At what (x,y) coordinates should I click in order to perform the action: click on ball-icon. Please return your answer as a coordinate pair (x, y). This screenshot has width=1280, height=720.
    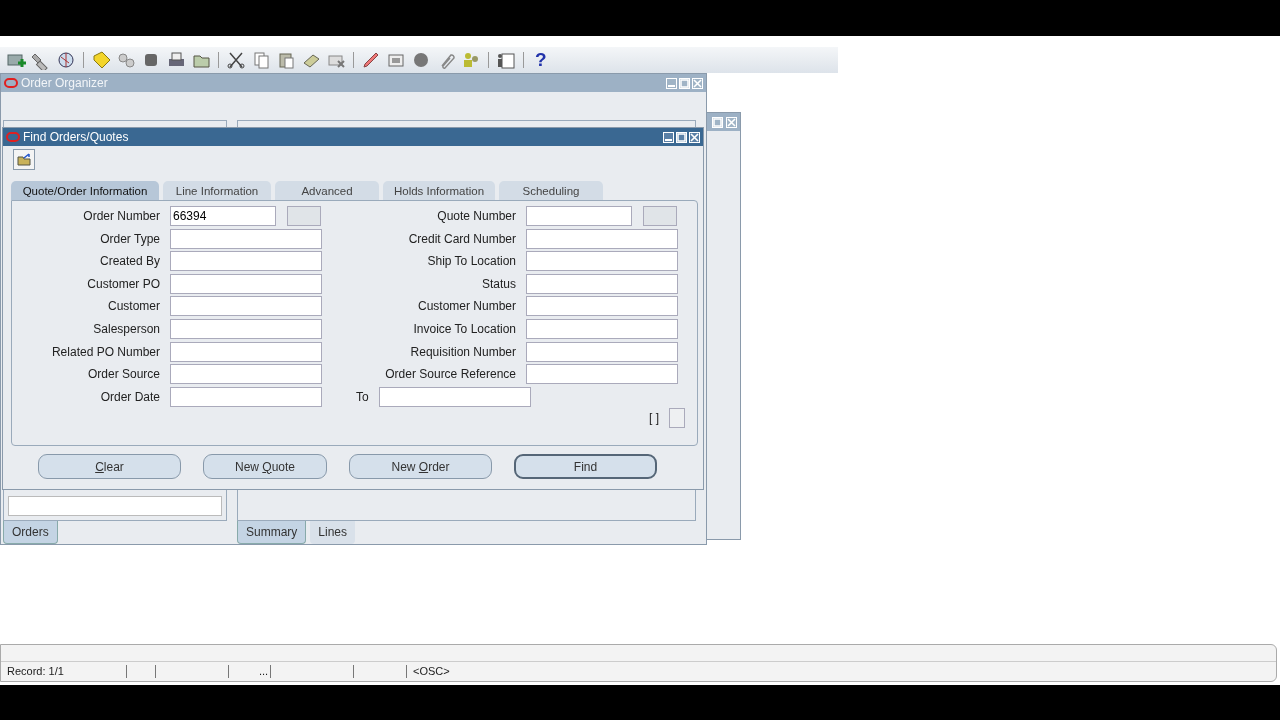
    Looking at the image, I should click on (421, 60).